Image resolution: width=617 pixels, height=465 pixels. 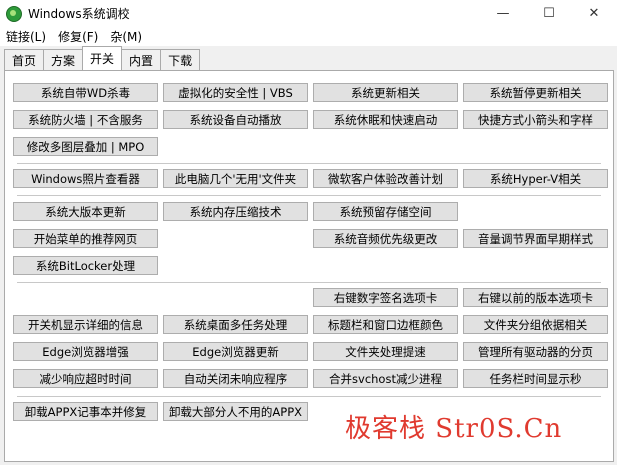 What do you see at coordinates (385, 92) in the screenshot?
I see `system-update-button: 系统更新相关` at bounding box center [385, 92].